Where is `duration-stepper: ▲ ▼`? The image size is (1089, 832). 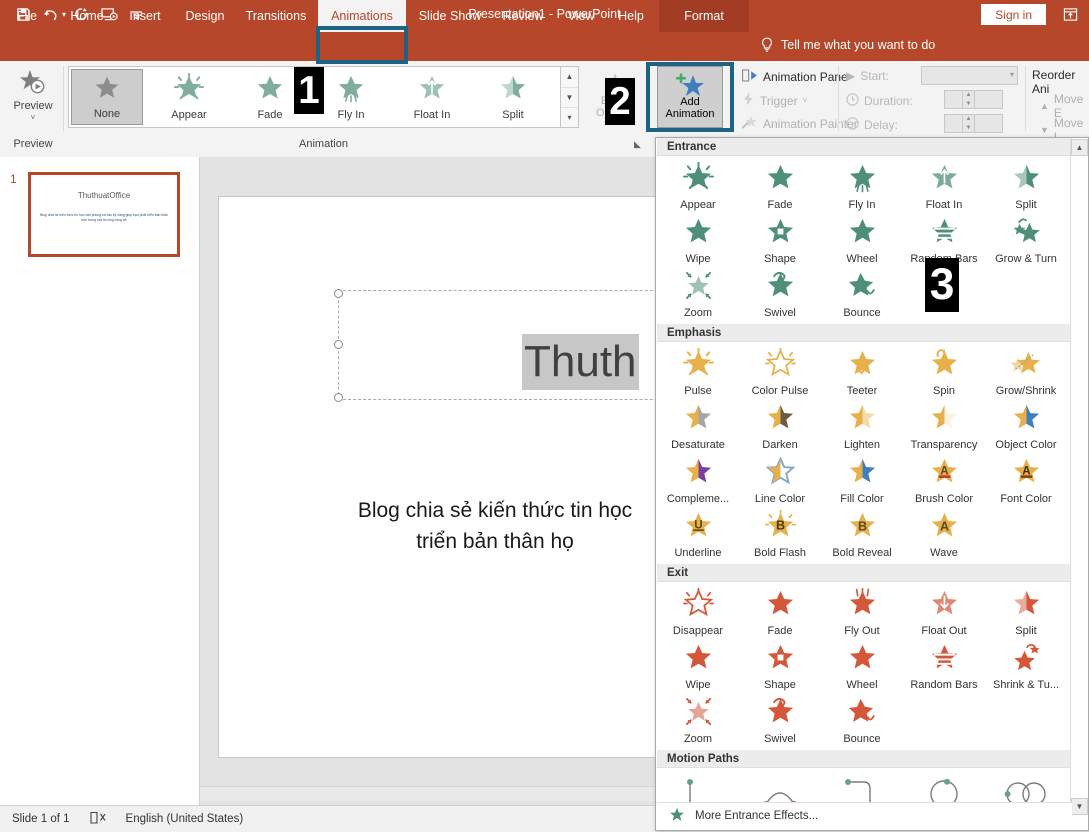
duration-stepper: ▲ ▼ is located at coordinates (968, 99).